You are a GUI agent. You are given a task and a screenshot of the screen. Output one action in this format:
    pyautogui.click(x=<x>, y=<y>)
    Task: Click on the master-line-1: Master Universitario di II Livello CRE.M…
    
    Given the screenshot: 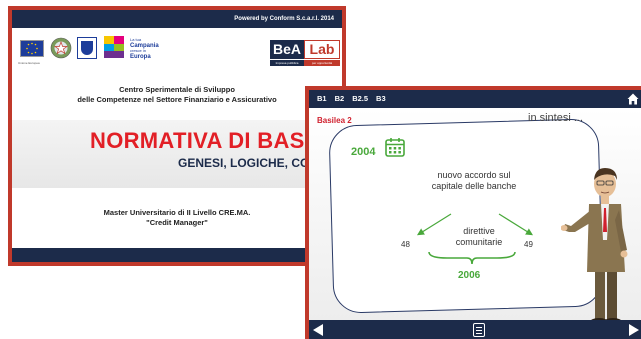 What is the action you would take?
    pyautogui.click(x=177, y=212)
    